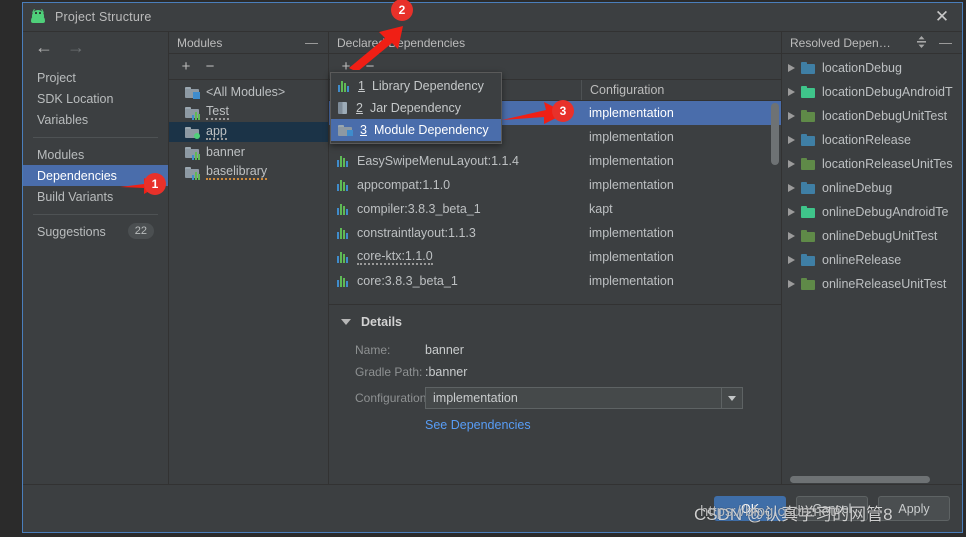 This screenshot has height=537, width=966. I want to click on menu-item-module-dependency: 3 Module Dependency, so click(416, 130).